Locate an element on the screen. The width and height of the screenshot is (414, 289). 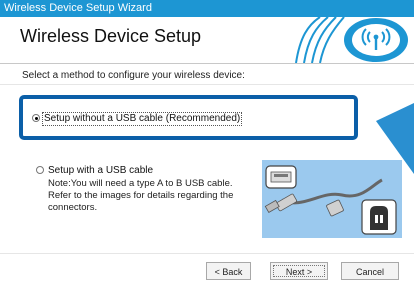
radio-setup-with-usb is located at coordinates (40, 170).